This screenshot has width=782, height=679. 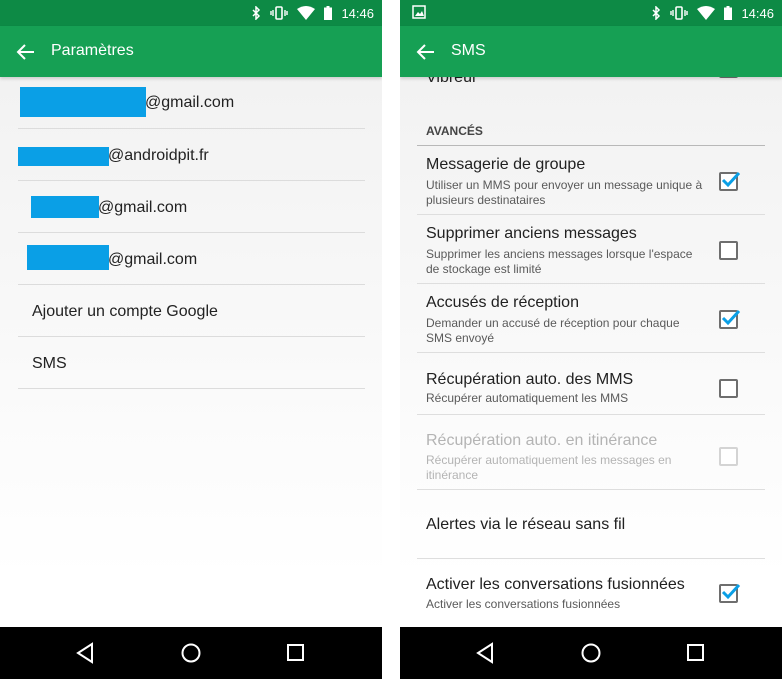 I want to click on pref-title: Messagerie de groupe, so click(x=506, y=164).